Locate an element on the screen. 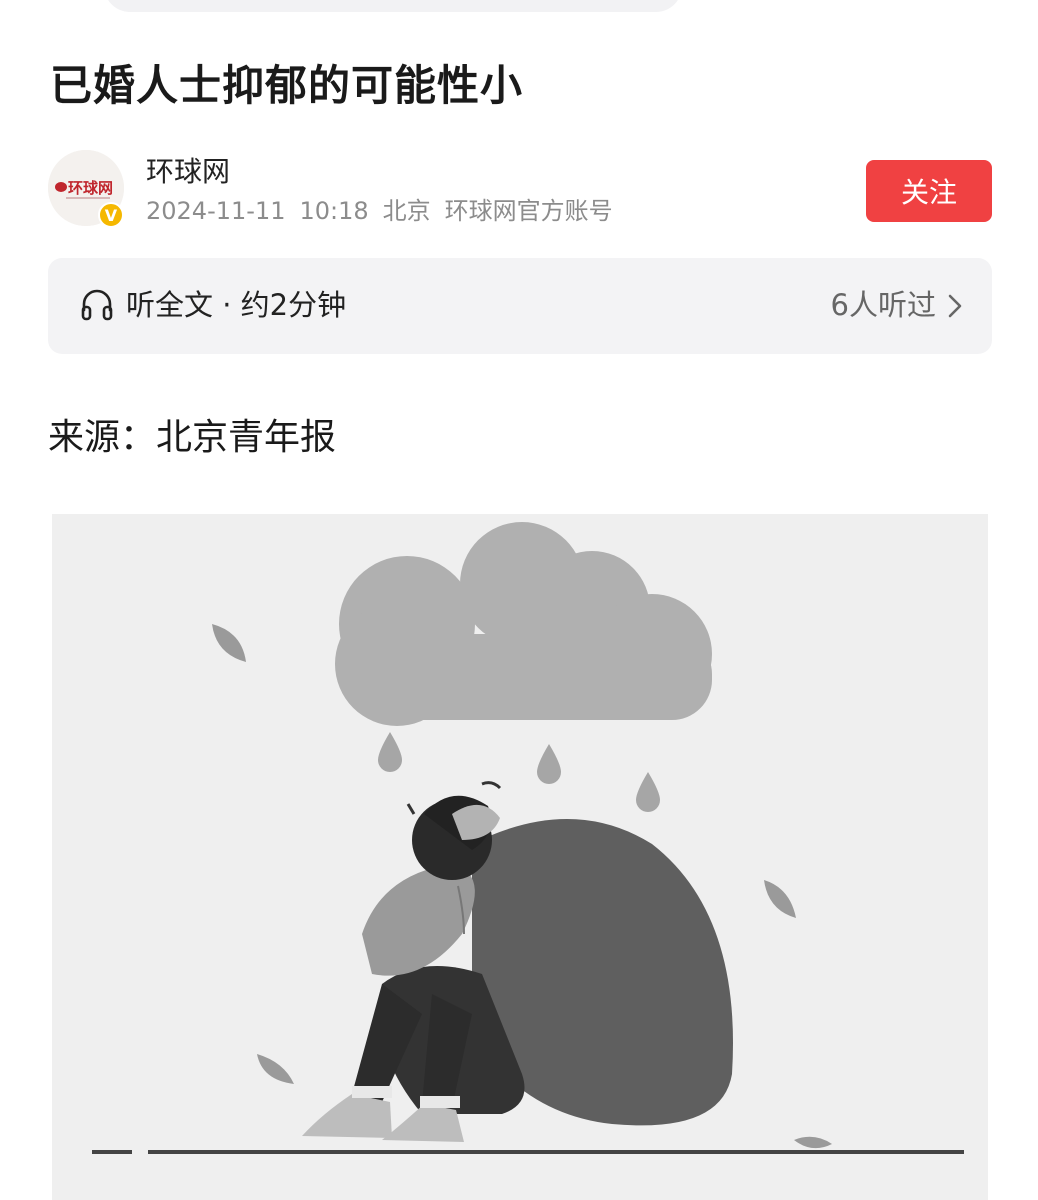 The image size is (1038, 1200). article-source: 来源：北京青年报 is located at coordinates (192, 437).